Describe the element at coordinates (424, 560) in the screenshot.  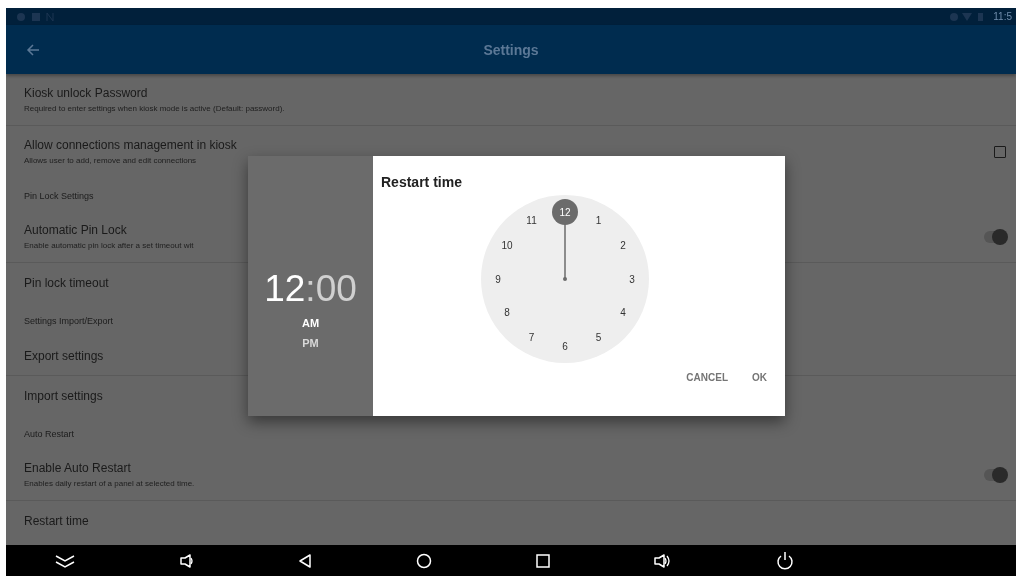
I see `home-icon` at that location.